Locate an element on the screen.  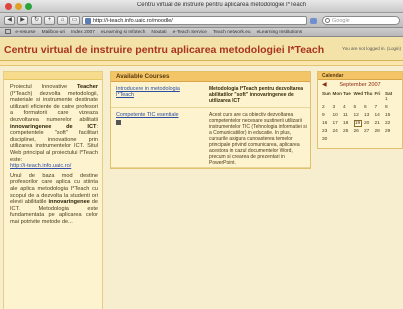
calendar-heading: Calendar is located at coordinates (360, 76).